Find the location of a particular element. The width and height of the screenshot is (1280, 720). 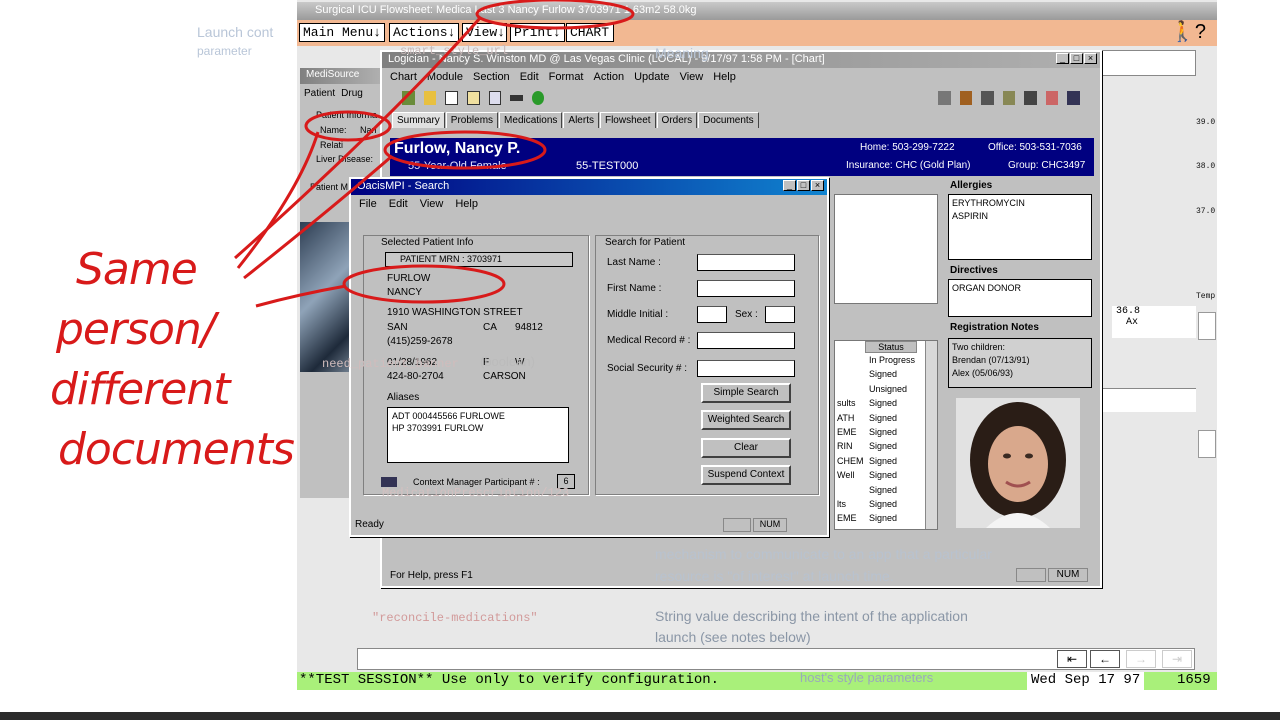

medisource-title: MediSource is located at coordinates (340, 76).